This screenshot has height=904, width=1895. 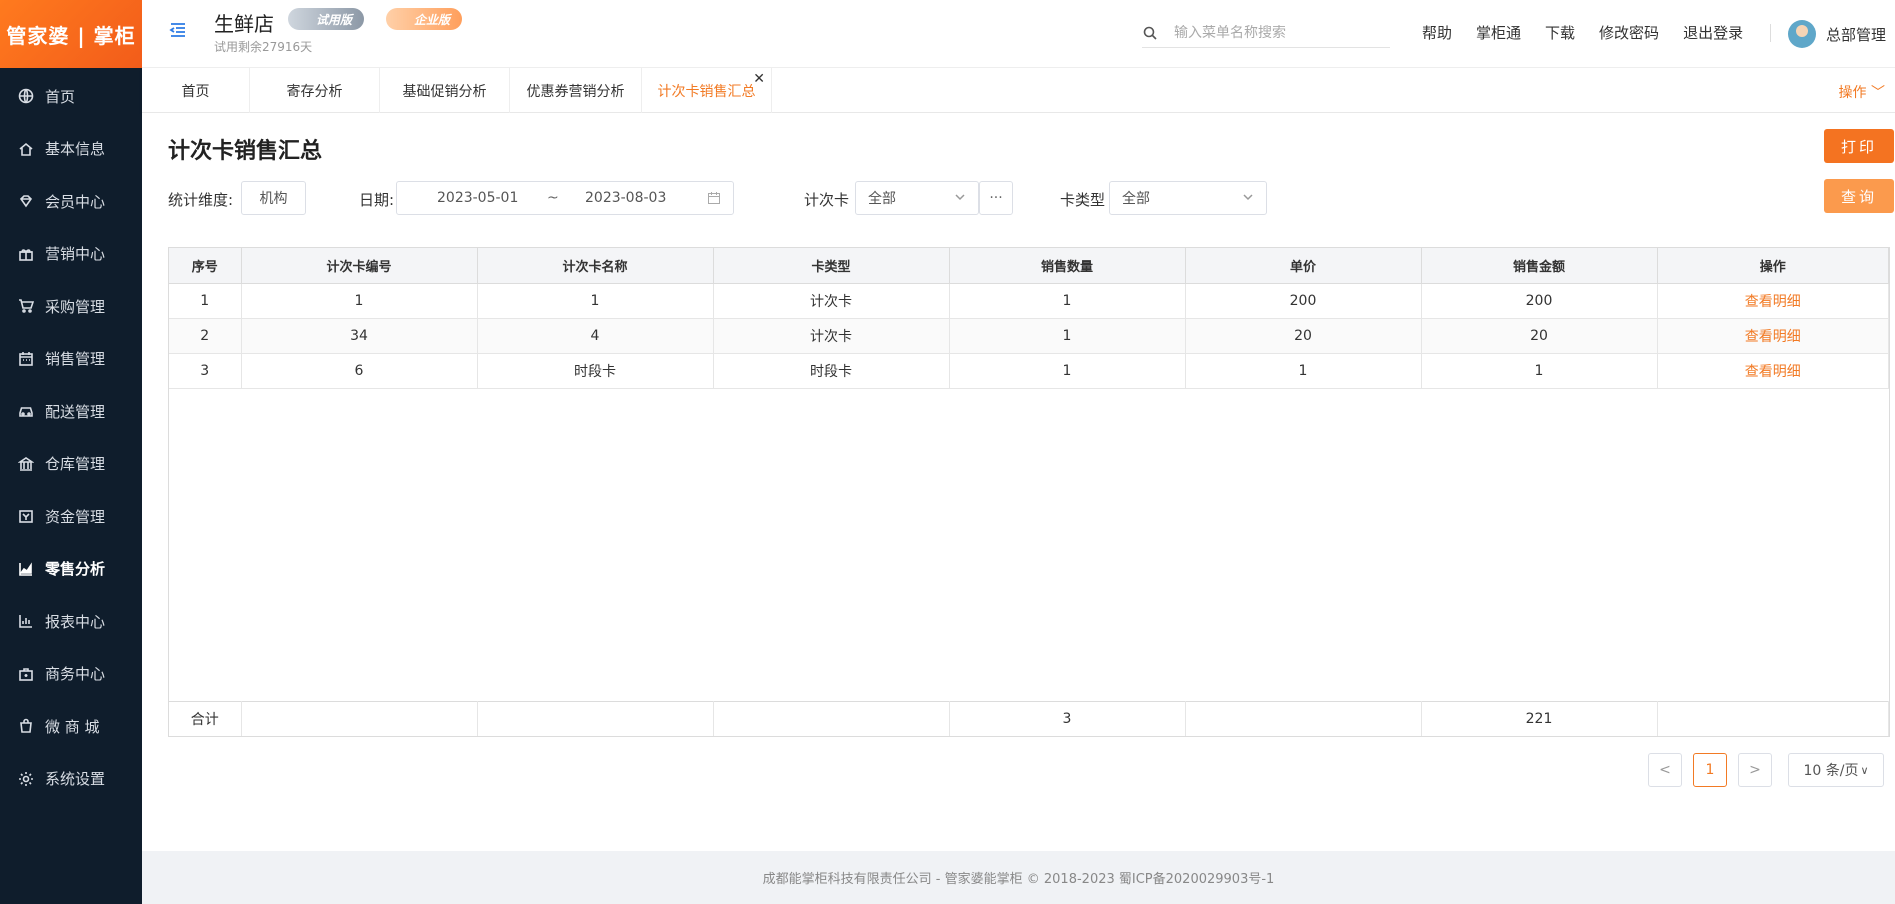 I want to click on sidebar-item-label: 会员中心, so click(x=75, y=201).